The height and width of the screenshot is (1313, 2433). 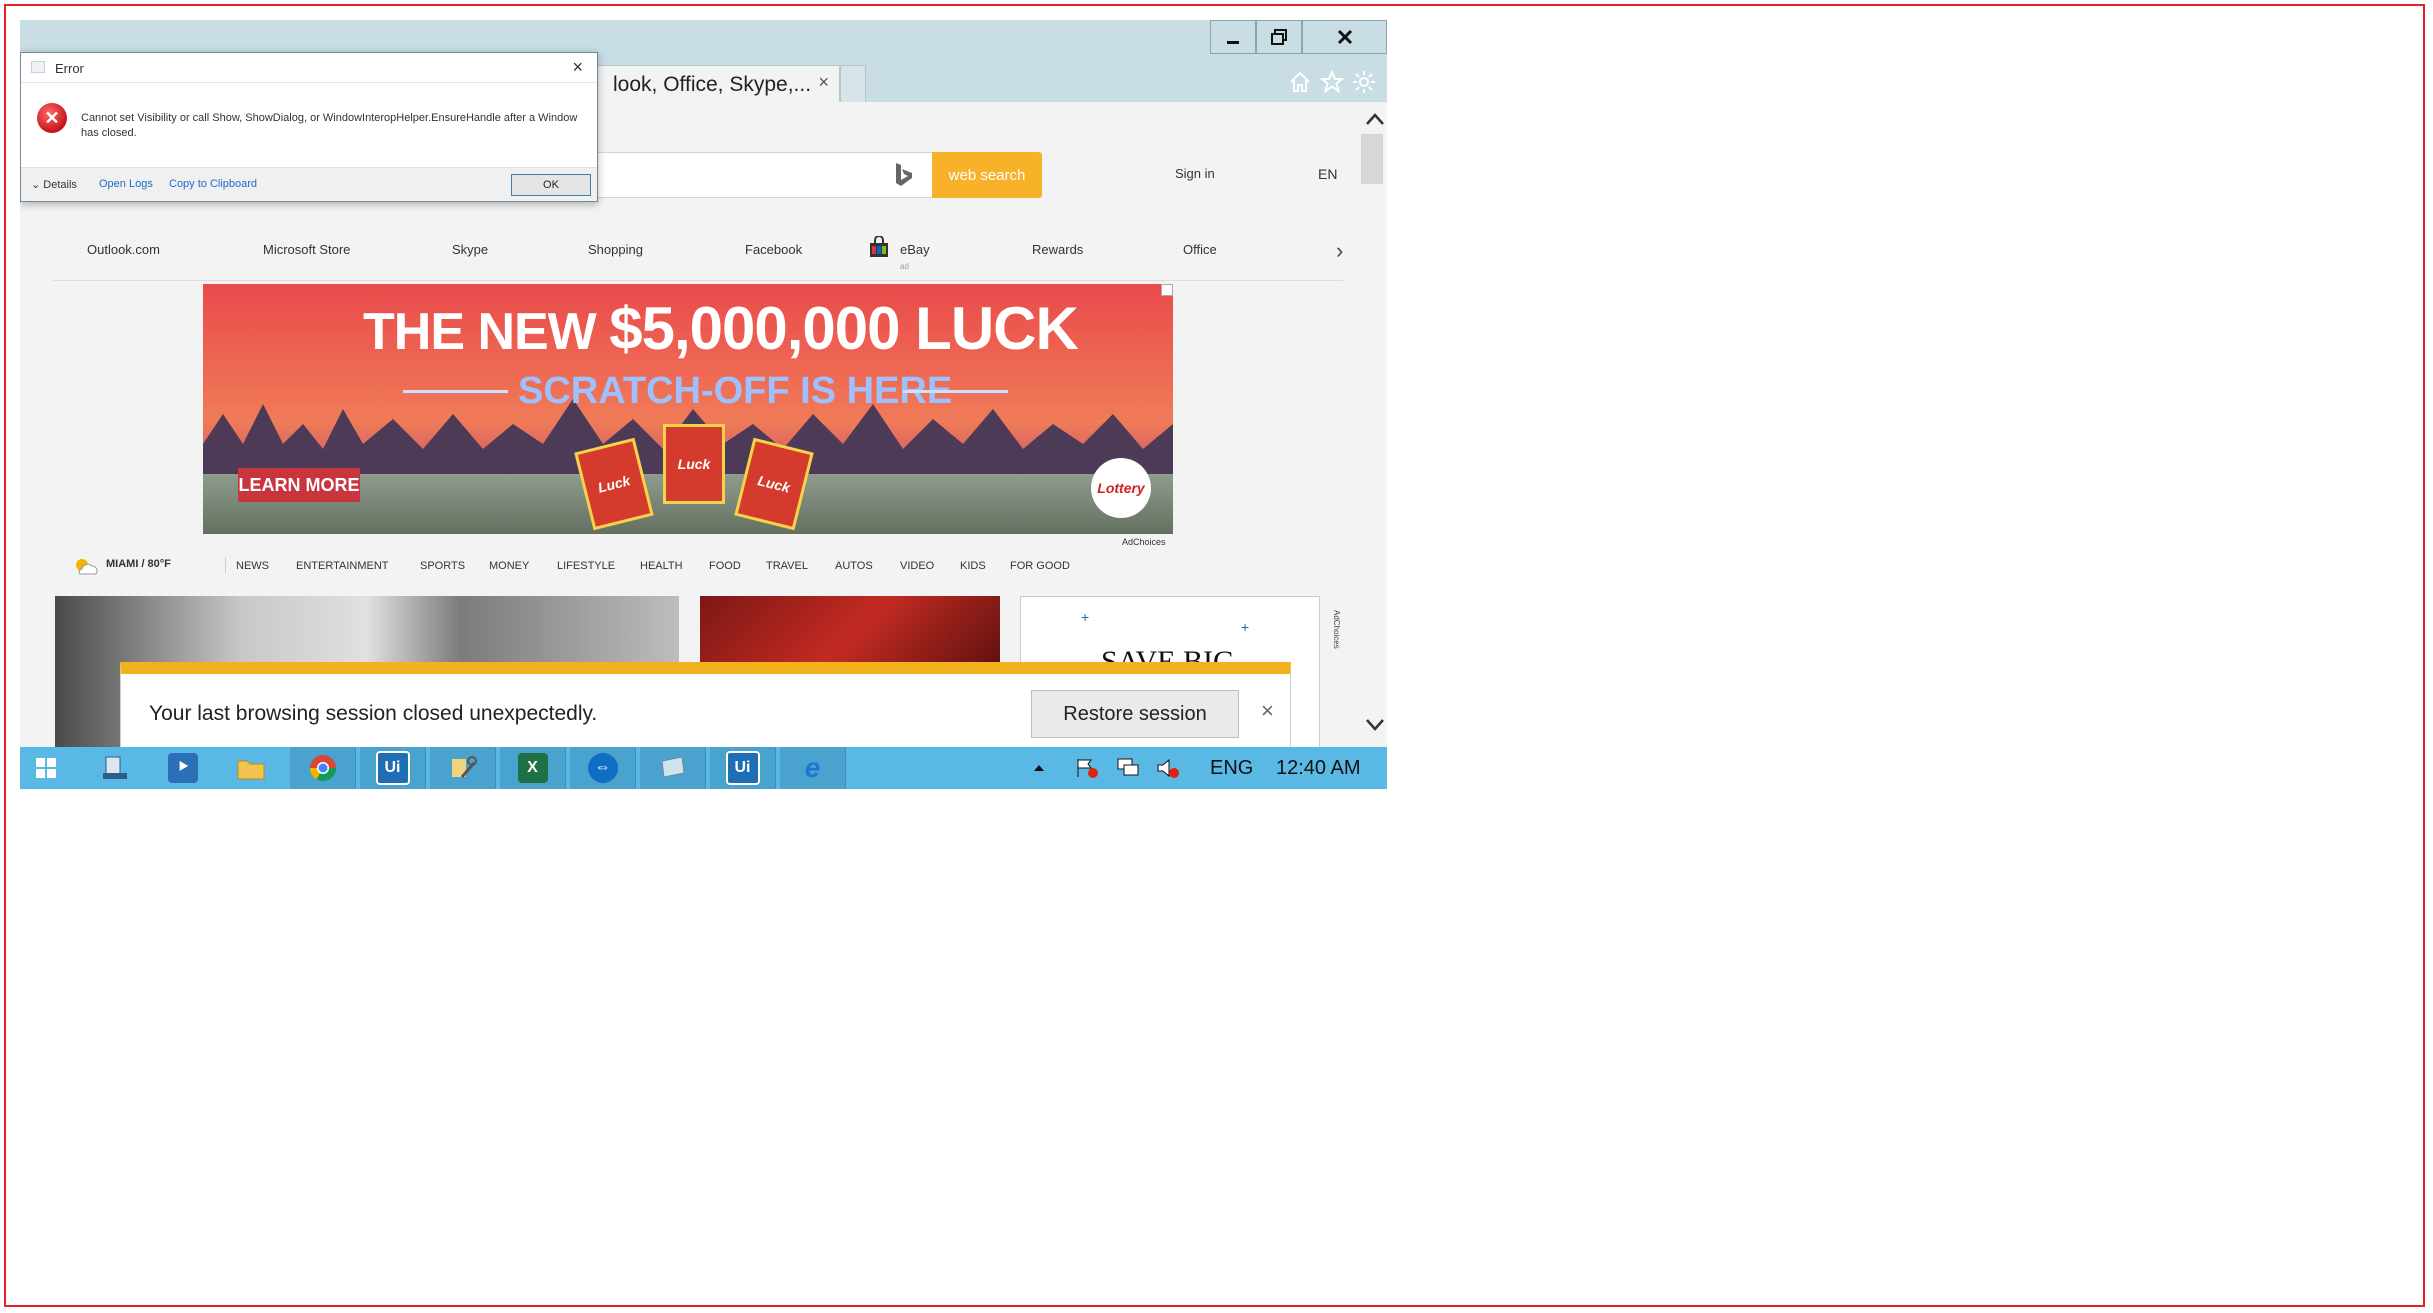 What do you see at coordinates (703, 477) in the screenshot?
I see `scratch-tickets: Luck Luck Luck` at bounding box center [703, 477].